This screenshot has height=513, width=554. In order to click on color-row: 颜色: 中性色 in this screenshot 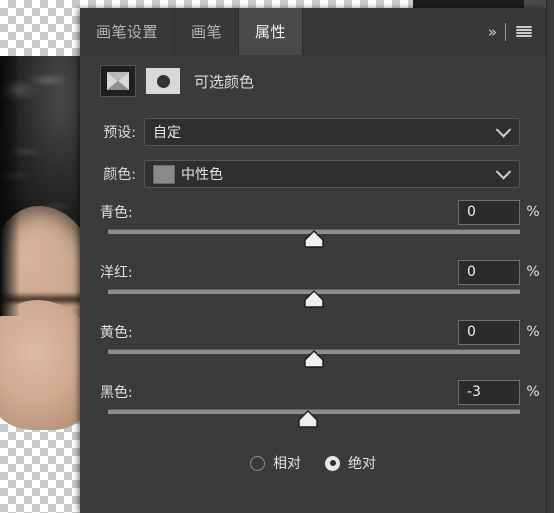, I will do `click(313, 174)`.